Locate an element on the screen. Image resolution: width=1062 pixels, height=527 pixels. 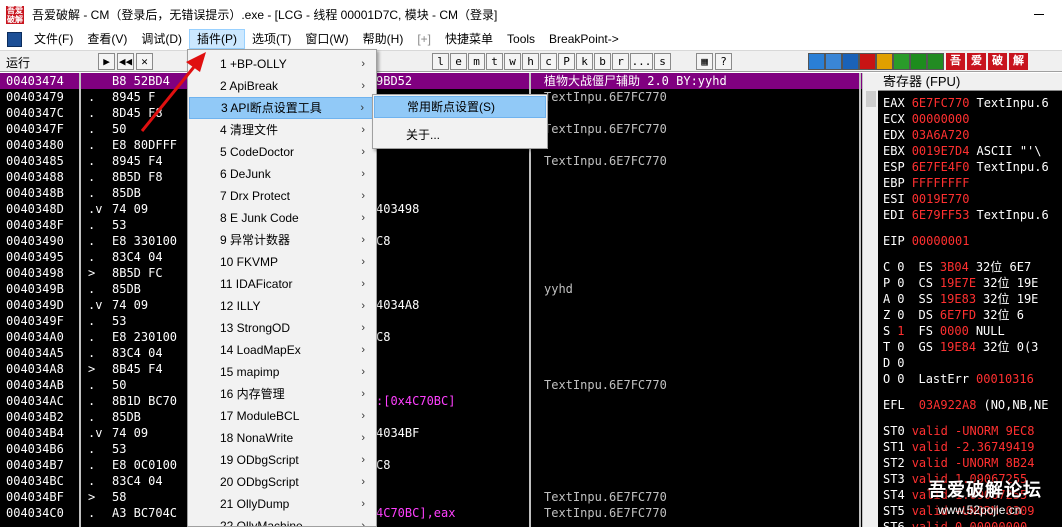
toolbar-52pojie-button: 爱 is located at coordinates (976, 61).